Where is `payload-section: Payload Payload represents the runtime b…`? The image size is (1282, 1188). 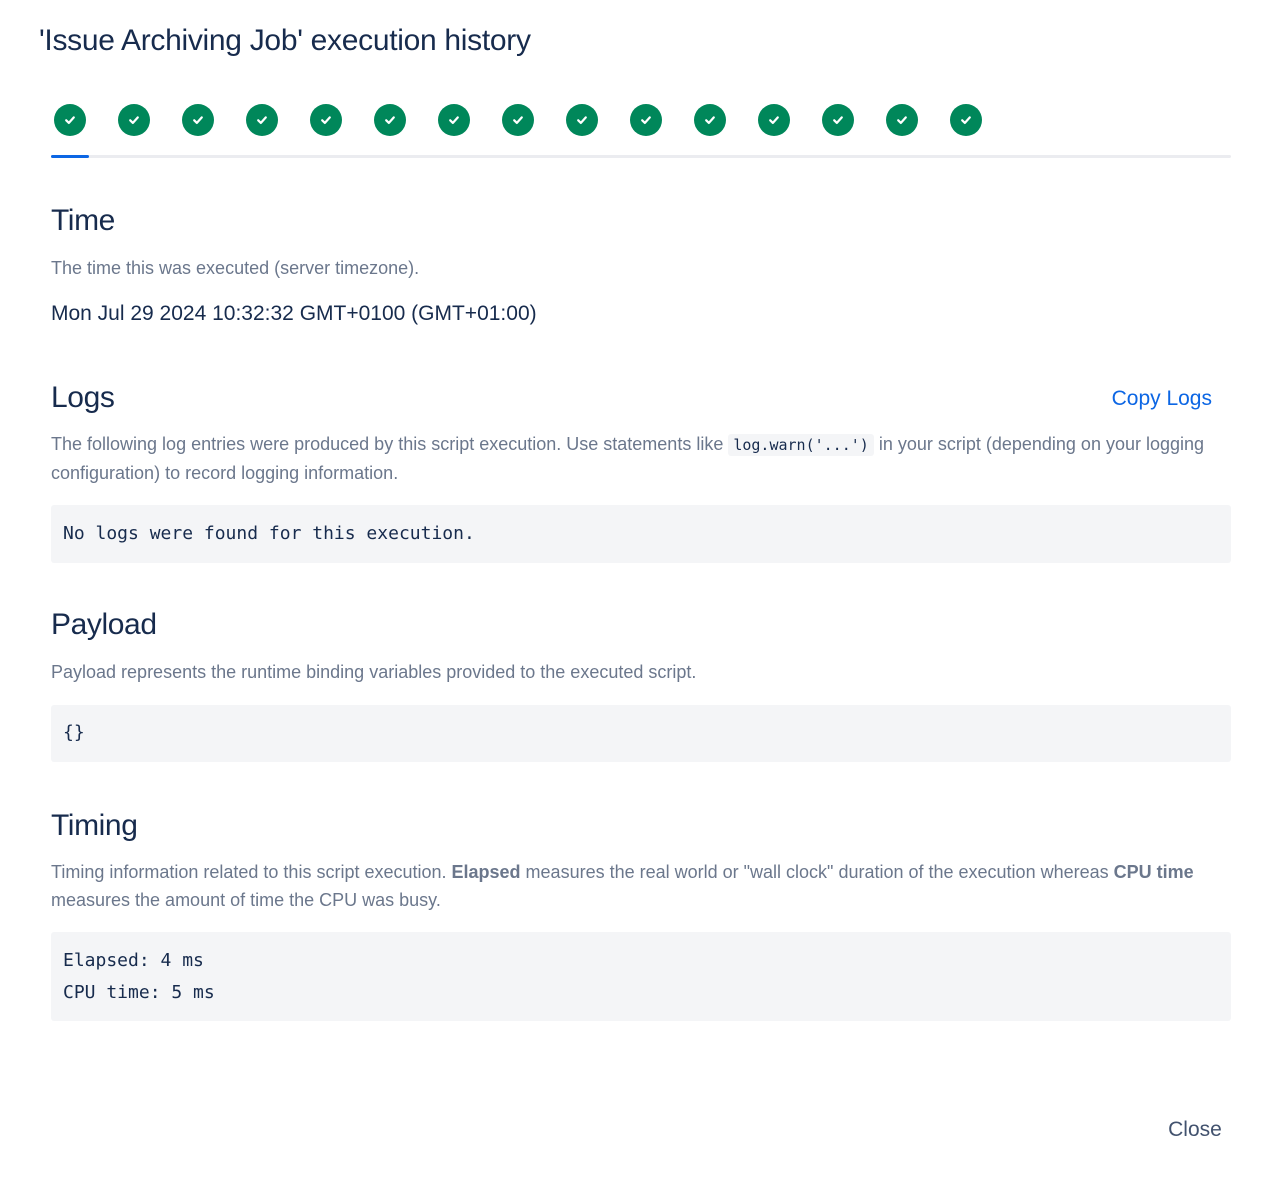 payload-section: Payload Payload represents the runtime b… is located at coordinates (641, 685).